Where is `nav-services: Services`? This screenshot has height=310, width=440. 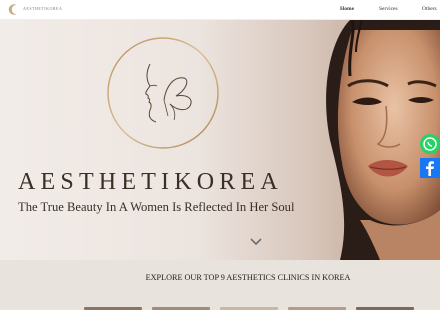
nav-services: Services is located at coordinates (388, 9).